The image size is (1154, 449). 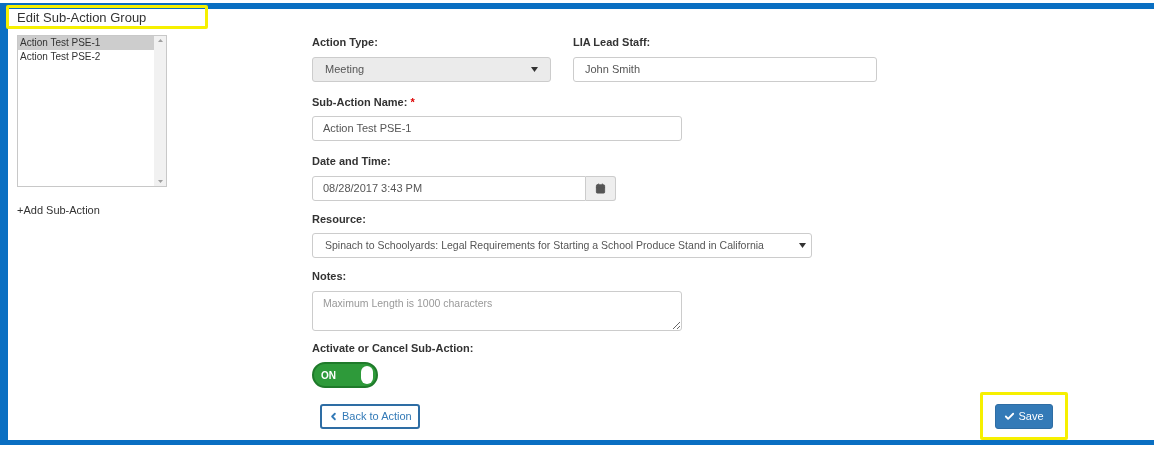 I want to click on field-label: Date and Time:, so click(x=352, y=161).